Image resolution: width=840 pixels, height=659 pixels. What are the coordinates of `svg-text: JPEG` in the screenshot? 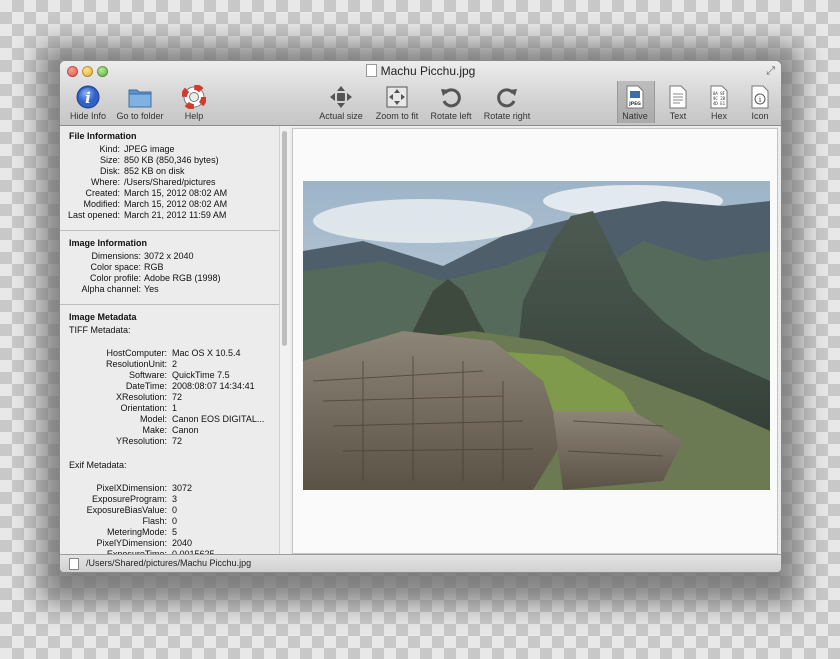 It's located at (634, 104).